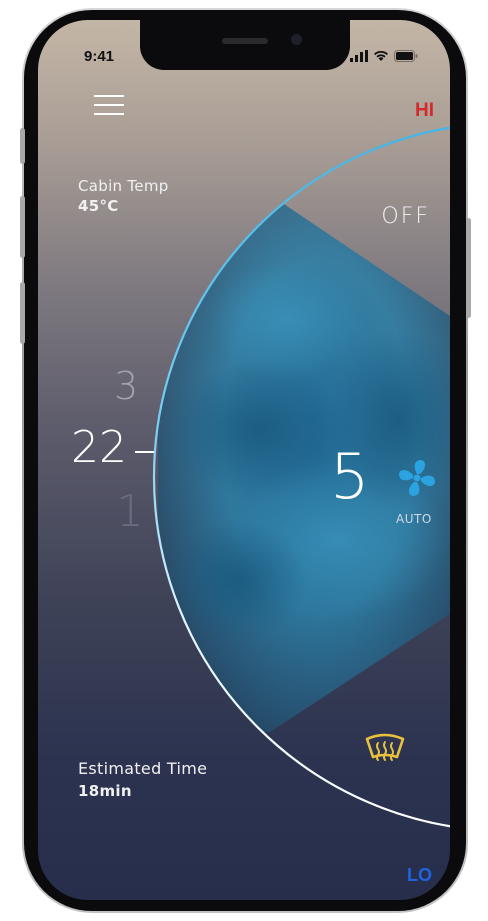  What do you see at coordinates (414, 519) in the screenshot?
I see `fan-mode-label: AUTO` at bounding box center [414, 519].